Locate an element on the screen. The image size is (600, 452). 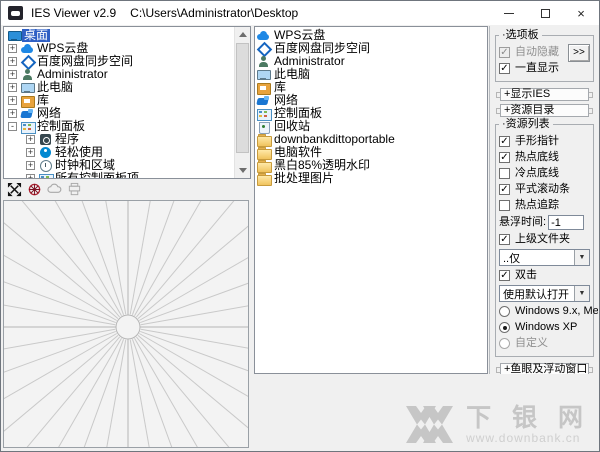
option-row: 热点追踪 is located at coordinates (544, 205).